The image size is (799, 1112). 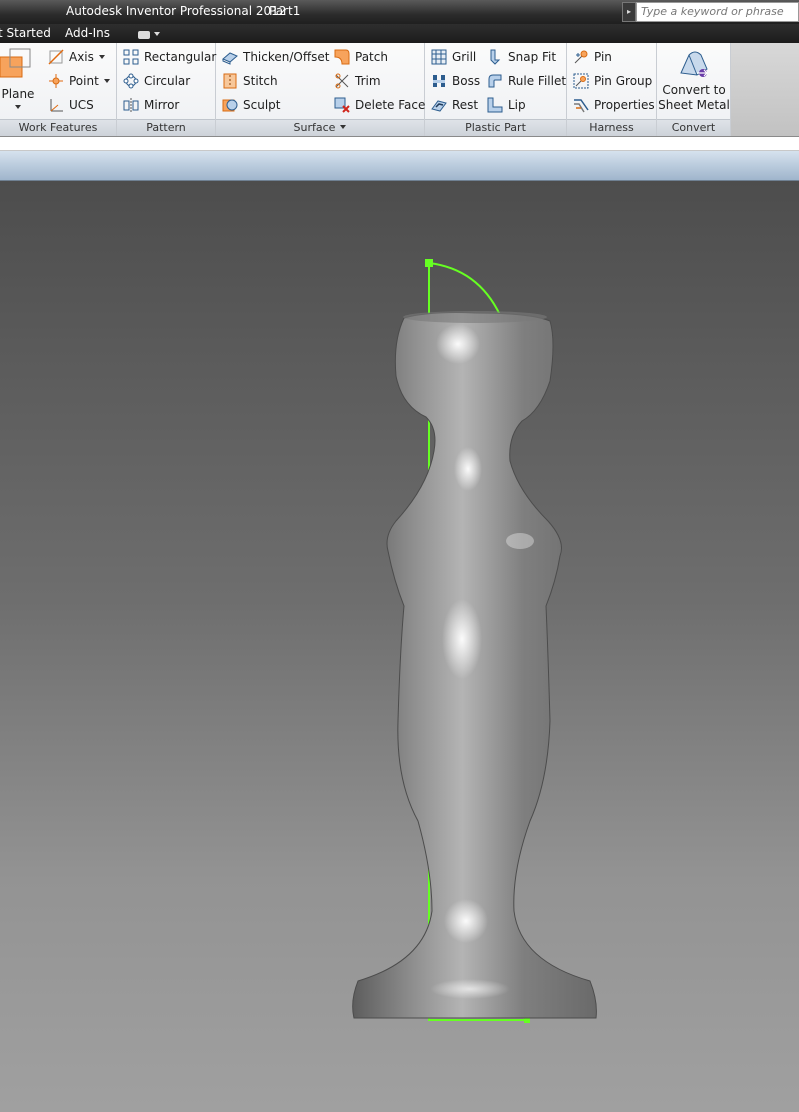 I want to click on tab-add-ins: Add-Ins, so click(x=87, y=33).